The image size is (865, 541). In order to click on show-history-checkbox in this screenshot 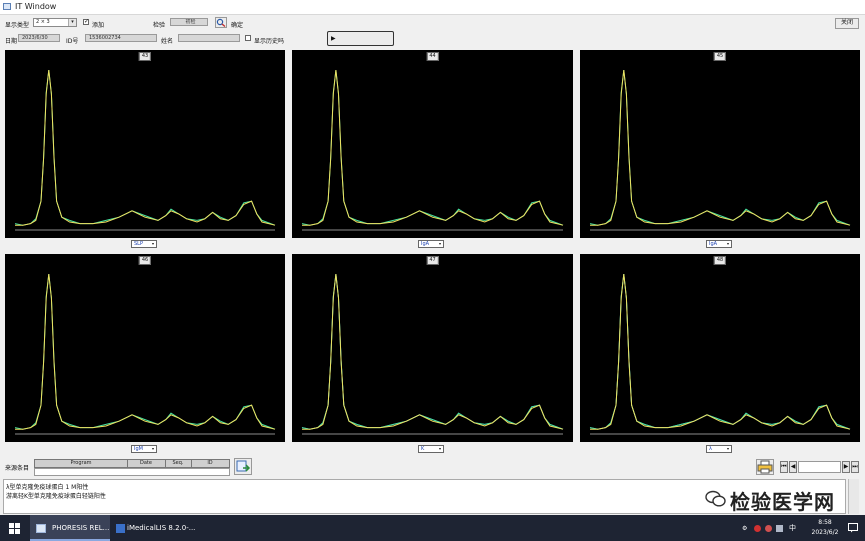, I will do `click(248, 38)`.